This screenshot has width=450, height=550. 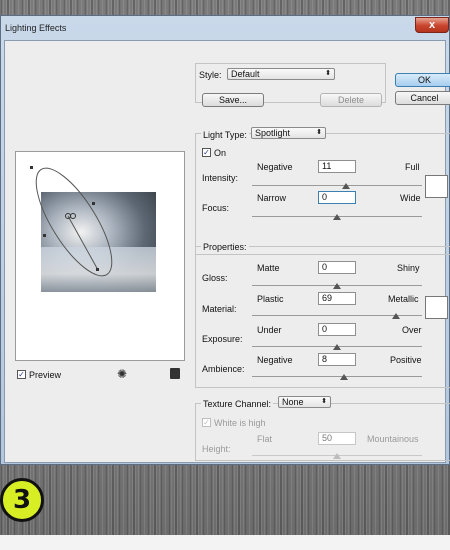 I want to click on light-on-label: On, so click(x=220, y=153).